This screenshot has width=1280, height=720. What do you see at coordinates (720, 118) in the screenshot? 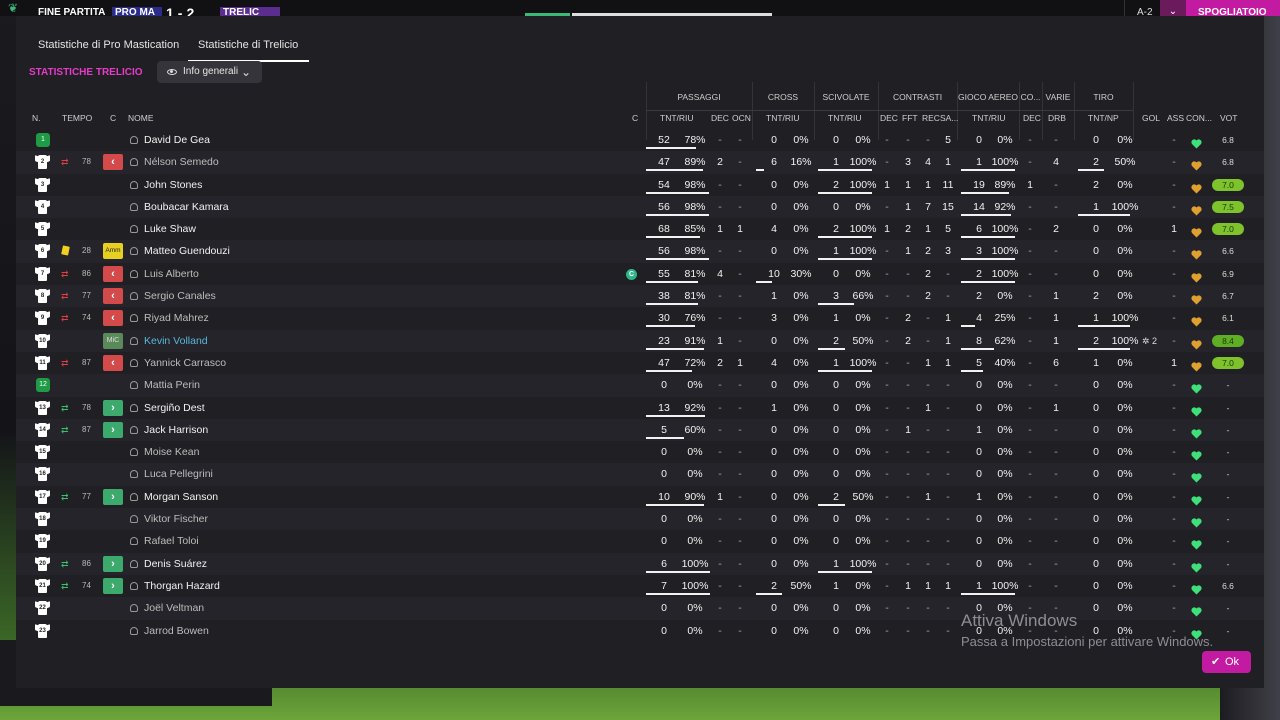
I see `col-pass-dec: DEC` at bounding box center [720, 118].